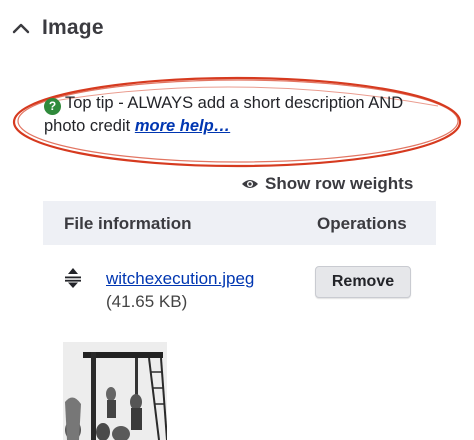 The width and height of the screenshot is (474, 440). I want to click on column-header-operations: Operations, so click(362, 223).